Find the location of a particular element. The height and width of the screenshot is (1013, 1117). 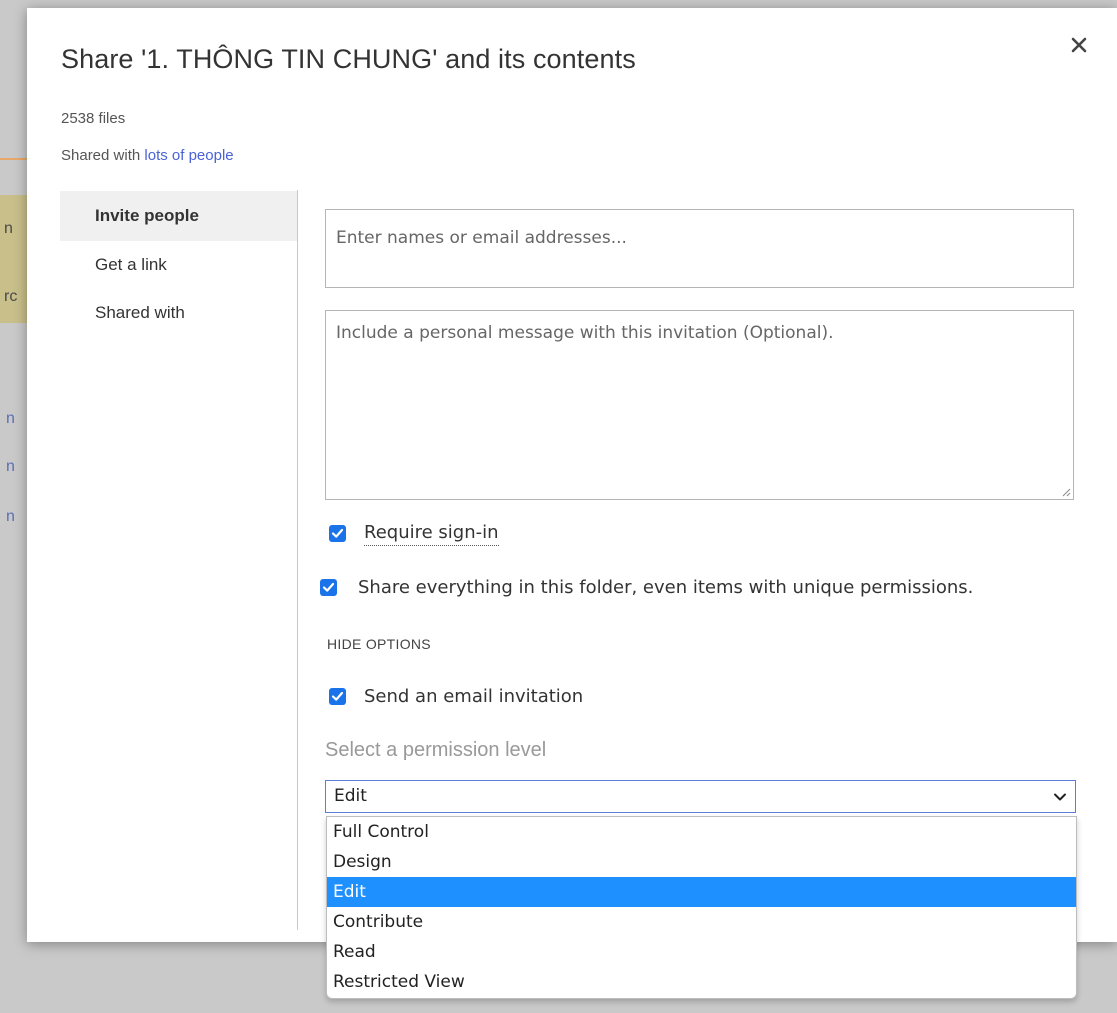

shared-with-link: lots of people is located at coordinates (188, 155).